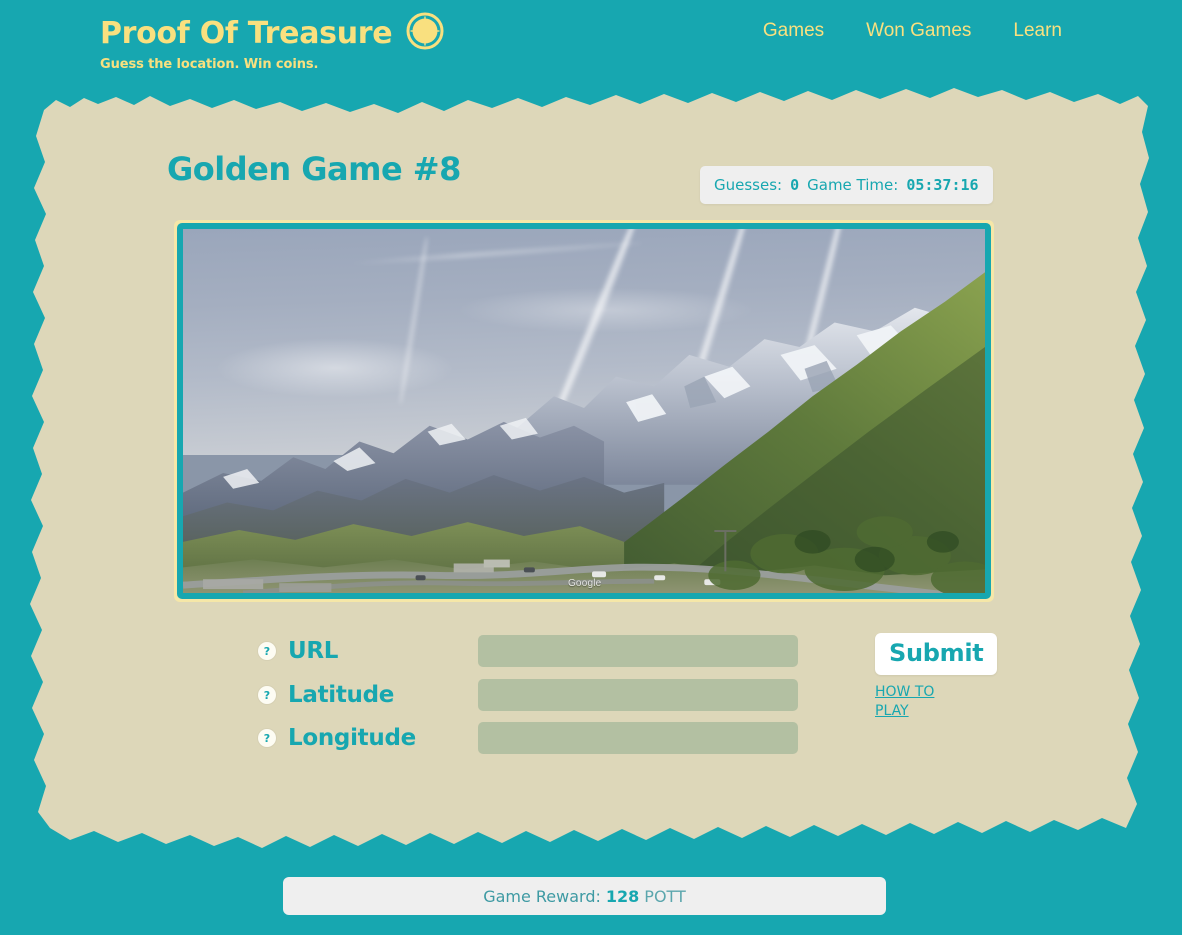 The width and height of the screenshot is (1182, 935). What do you see at coordinates (918, 31) in the screenshot?
I see `nav-item-won-games: Won Games` at bounding box center [918, 31].